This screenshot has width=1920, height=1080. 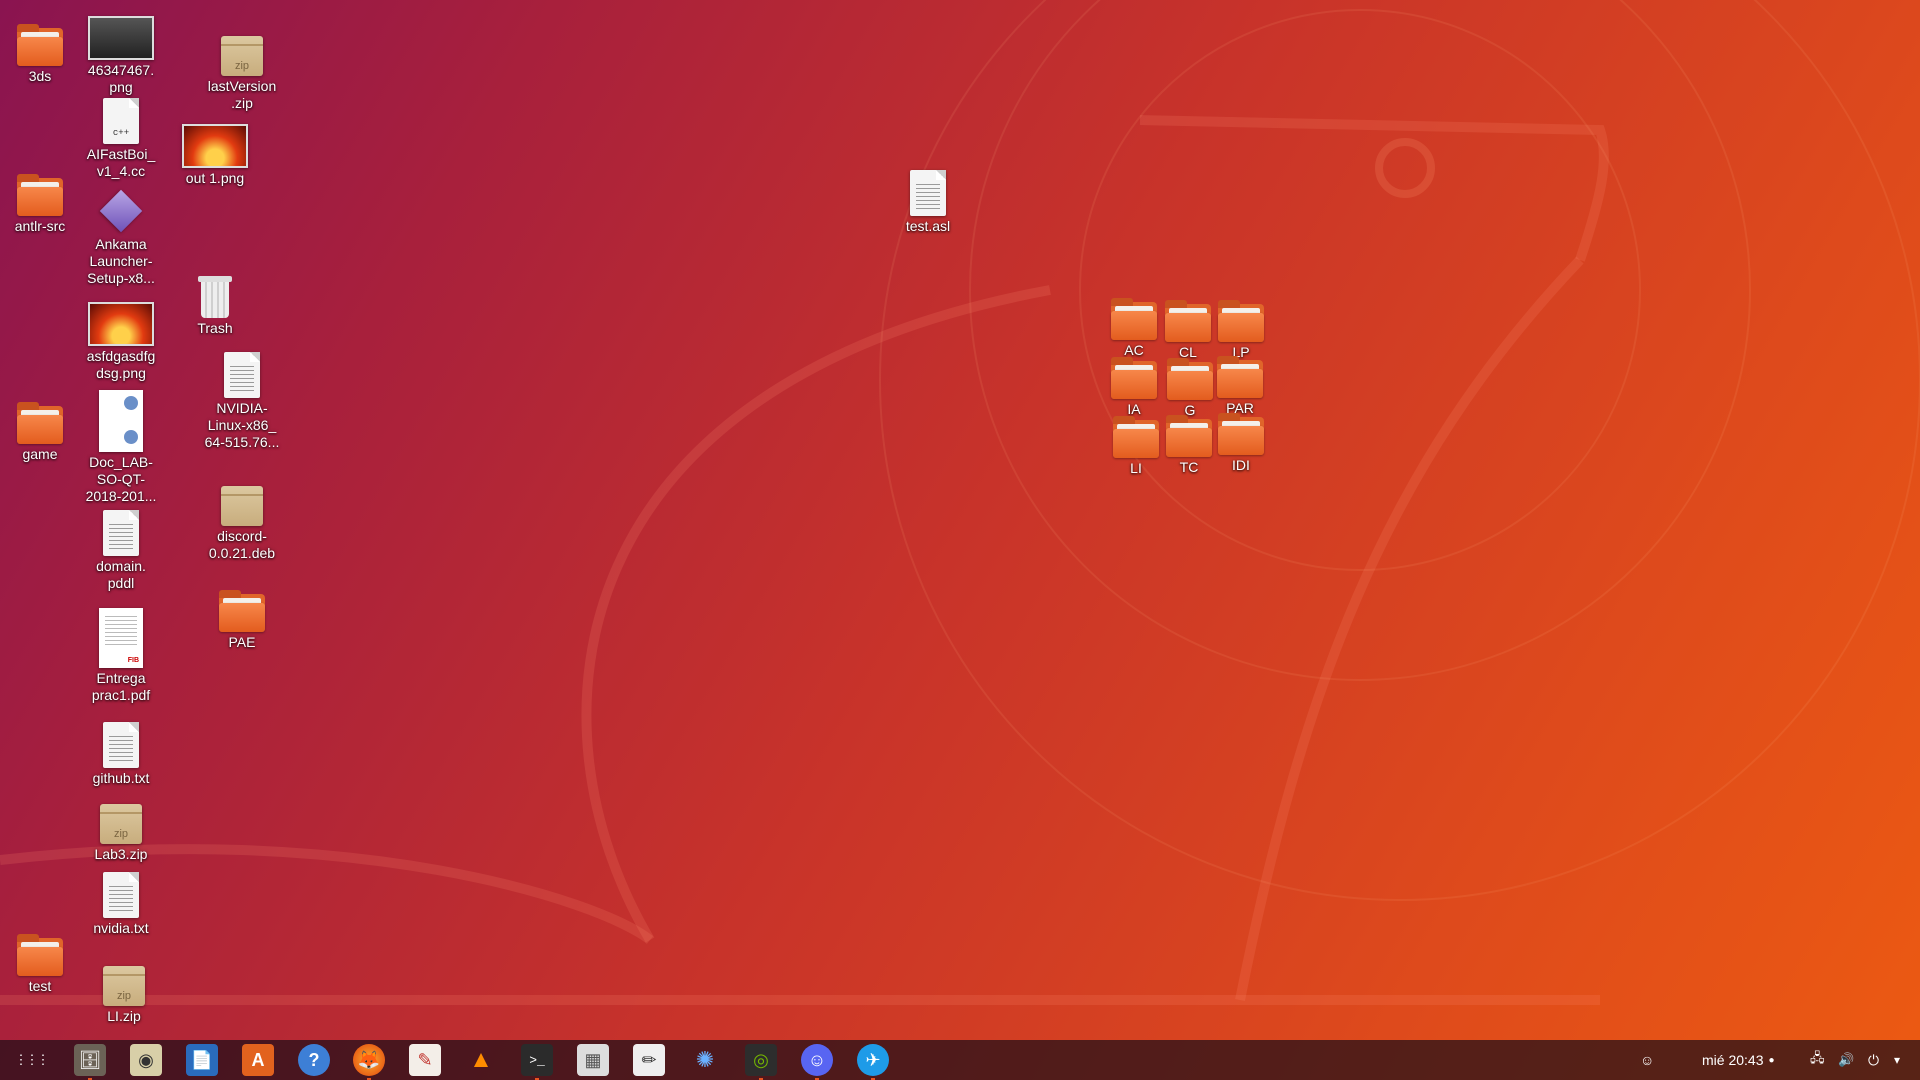 I want to click on icon-label: Trash, so click(x=215, y=328).